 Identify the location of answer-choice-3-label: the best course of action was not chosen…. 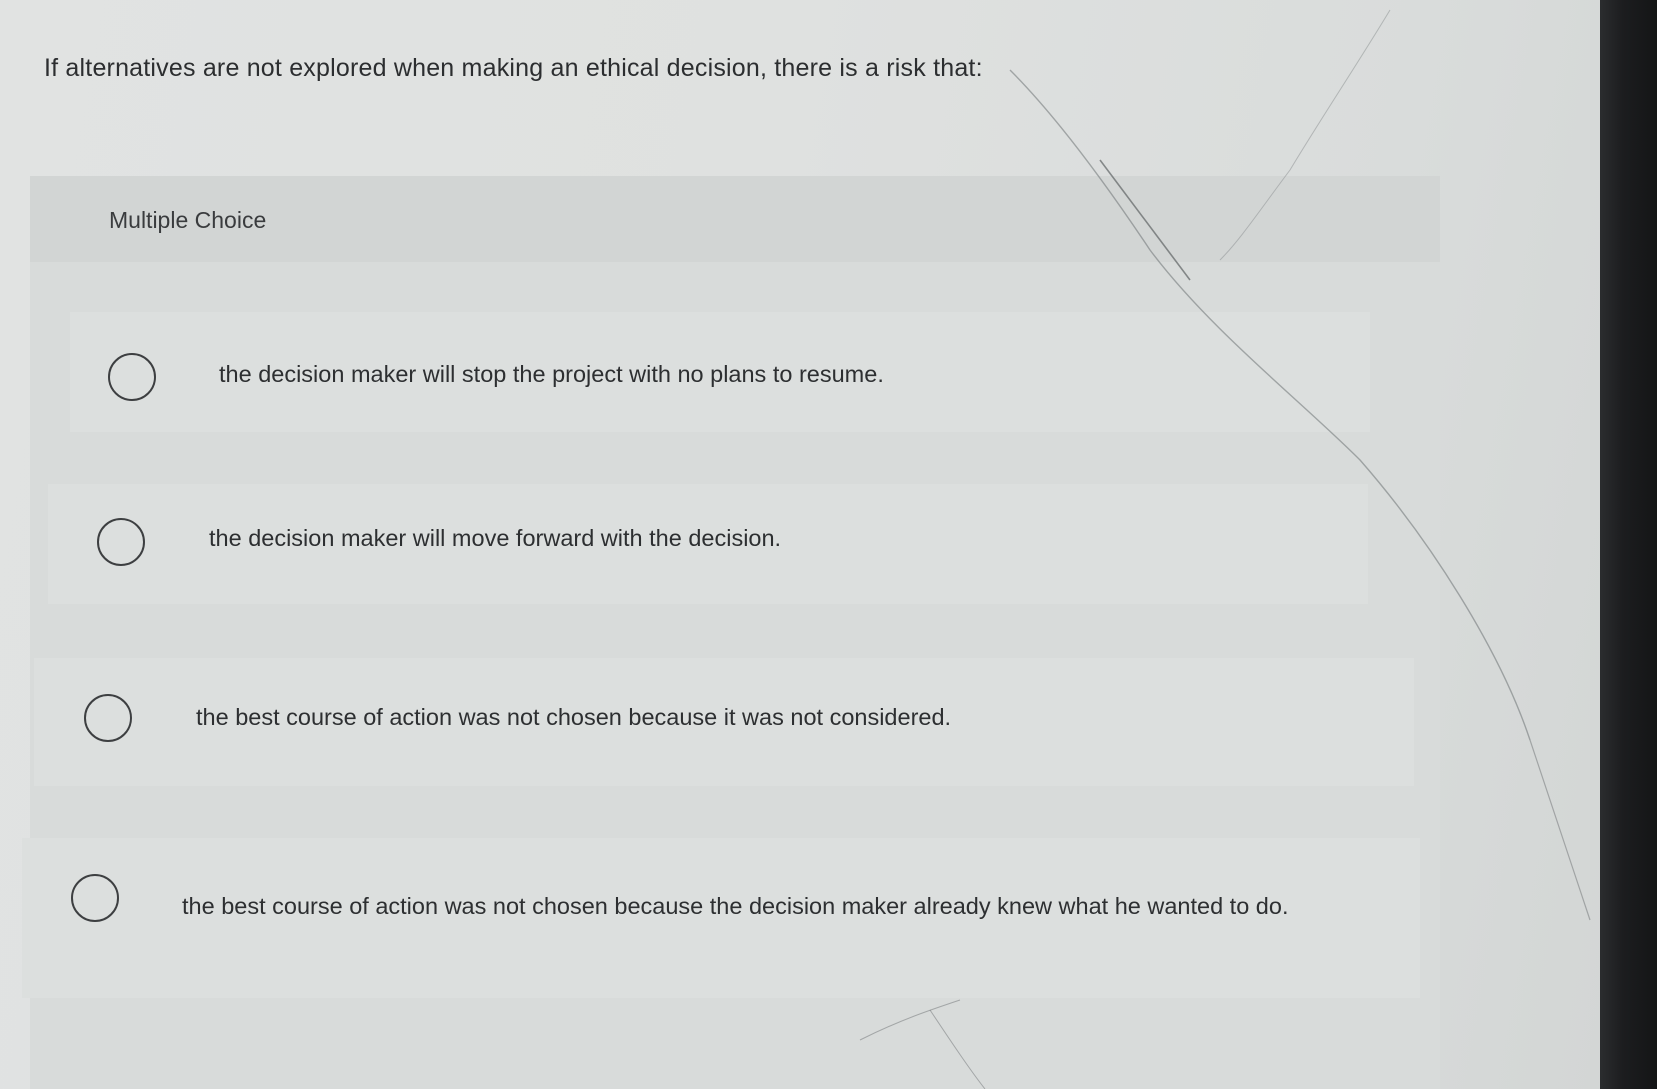
(574, 717).